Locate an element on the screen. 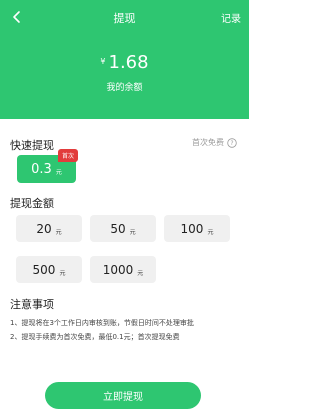 The height and width of the screenshot is (417, 320). amount-option-1000: 1000 元 is located at coordinates (123, 269).